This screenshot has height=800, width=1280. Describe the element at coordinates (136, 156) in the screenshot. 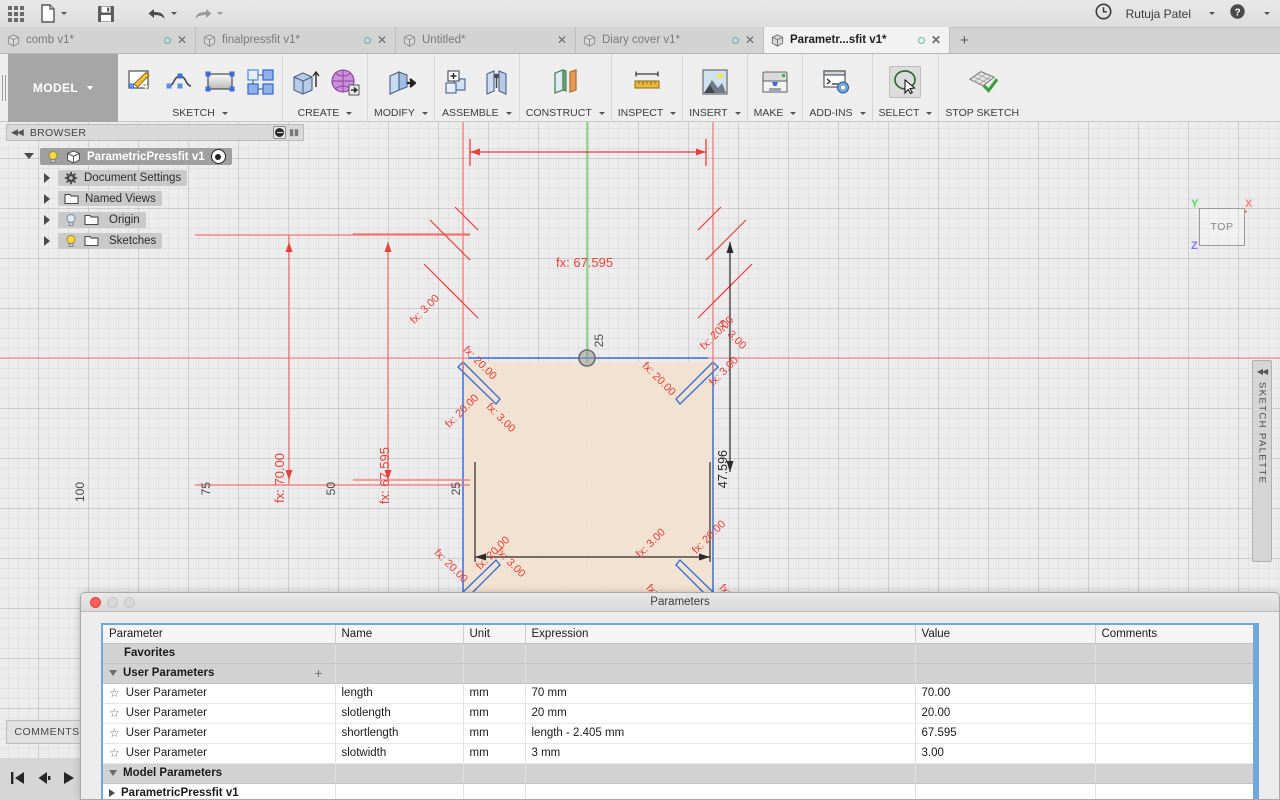

I see `tree-node-parametricpressfit: ParametricPressfit v1` at that location.